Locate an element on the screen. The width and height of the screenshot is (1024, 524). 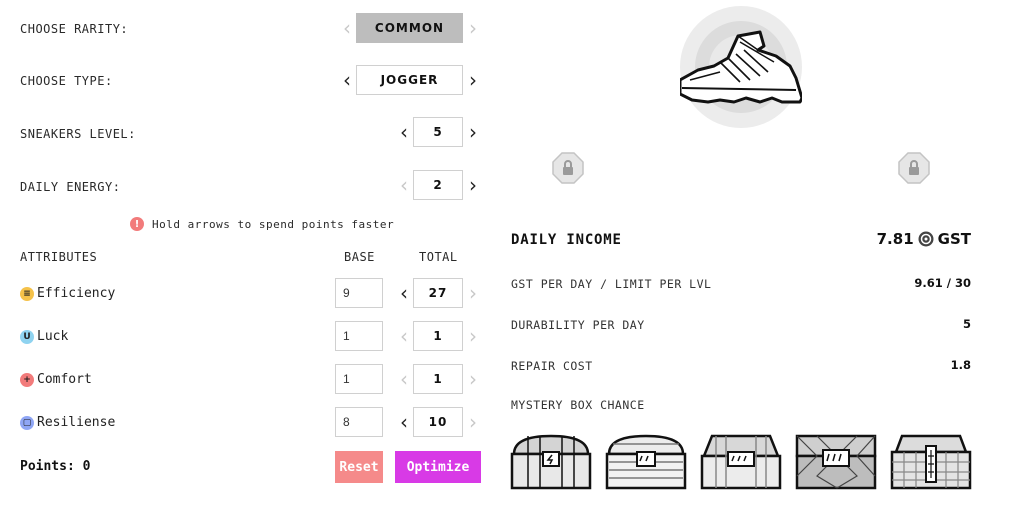
luck-icon: U is located at coordinates (27, 336).